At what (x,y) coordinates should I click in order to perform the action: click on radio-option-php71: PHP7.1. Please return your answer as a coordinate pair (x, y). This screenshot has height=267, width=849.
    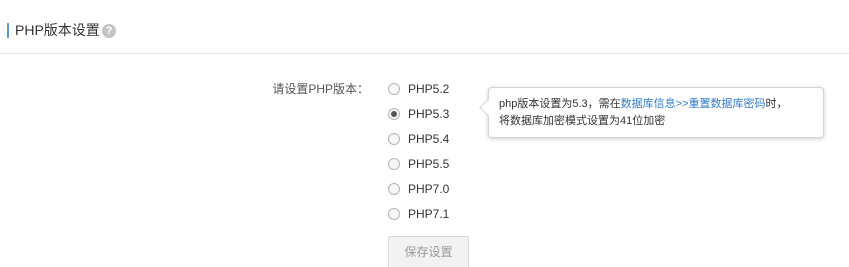
    Looking at the image, I should click on (428, 215).